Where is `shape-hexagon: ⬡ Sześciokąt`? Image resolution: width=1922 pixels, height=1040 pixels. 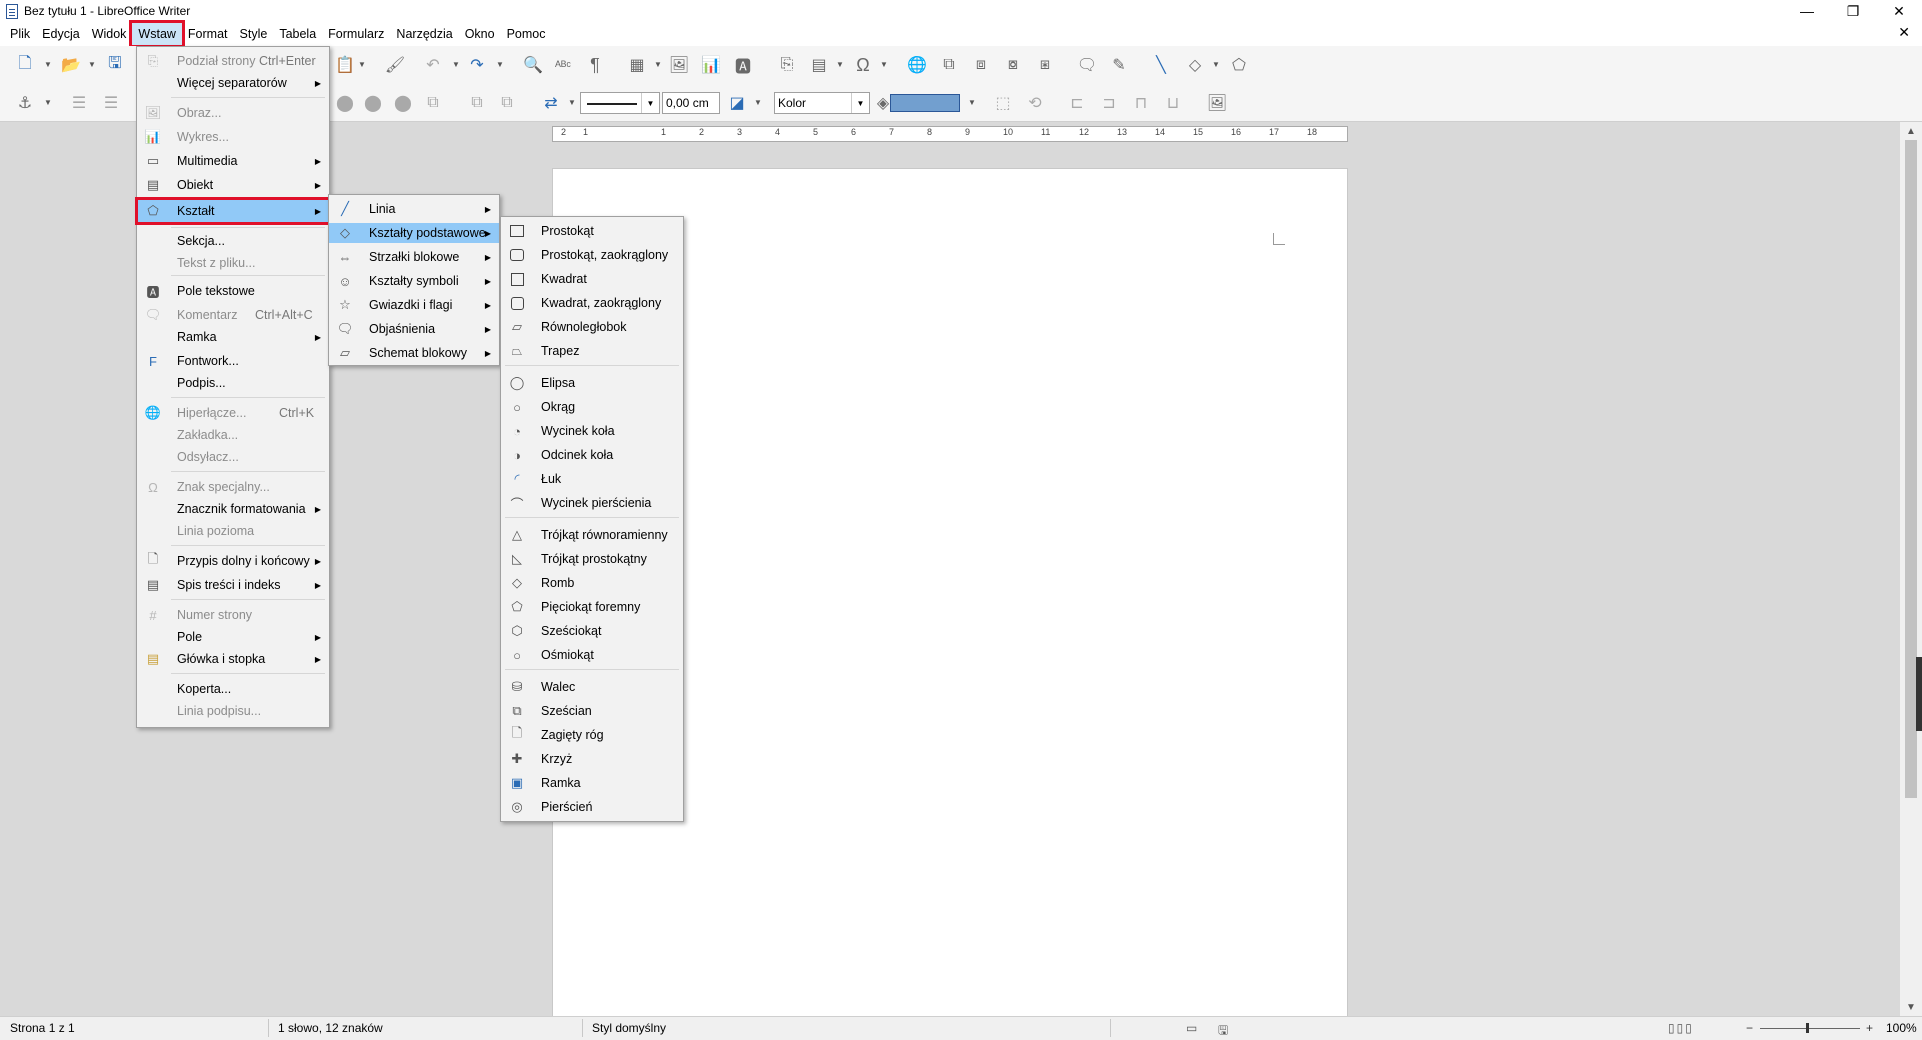
shape-hexagon: ⬡ Sześciokąt is located at coordinates (592, 631).